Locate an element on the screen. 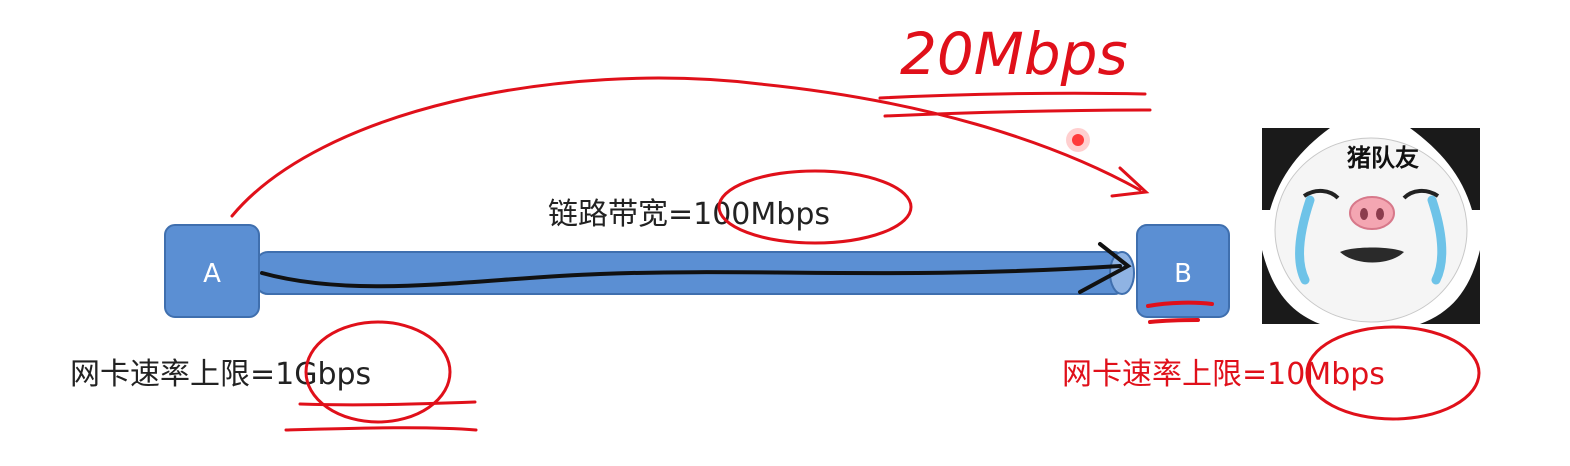 This screenshot has height=466, width=1570. link-bandwidth-label: 链路带宽=100Mbps is located at coordinates (689, 214).